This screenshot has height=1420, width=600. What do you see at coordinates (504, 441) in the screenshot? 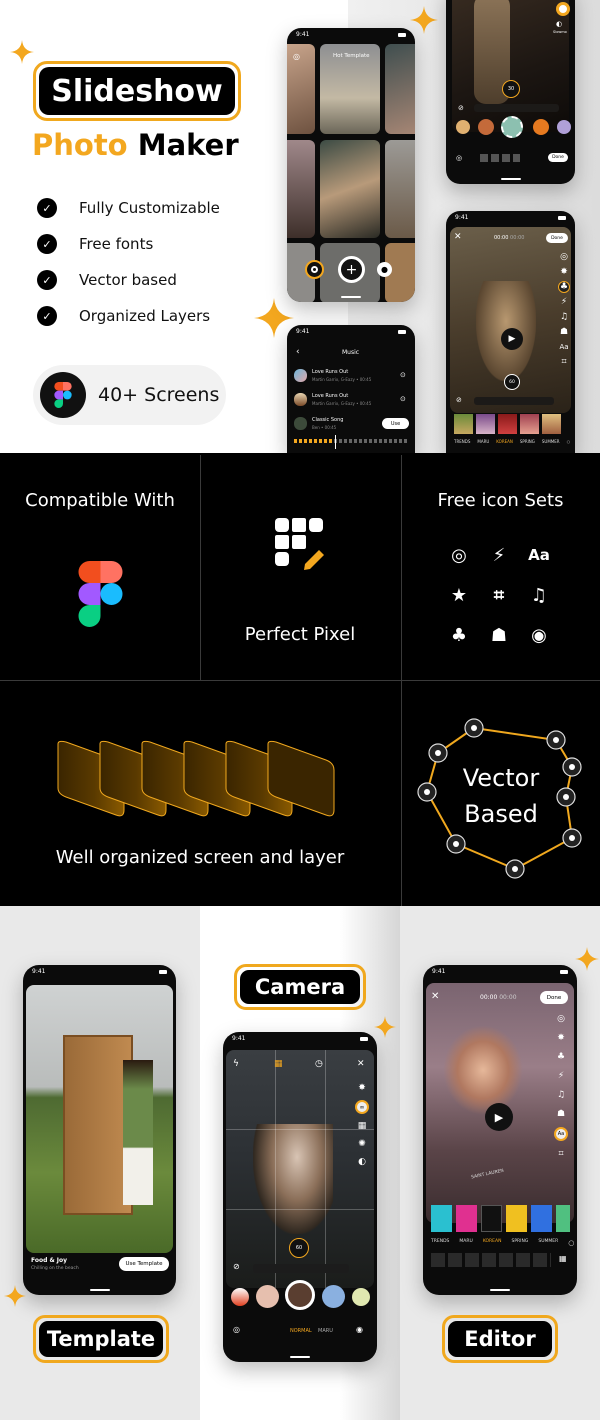
I see `category-tab-active: KOREAN` at bounding box center [504, 441].